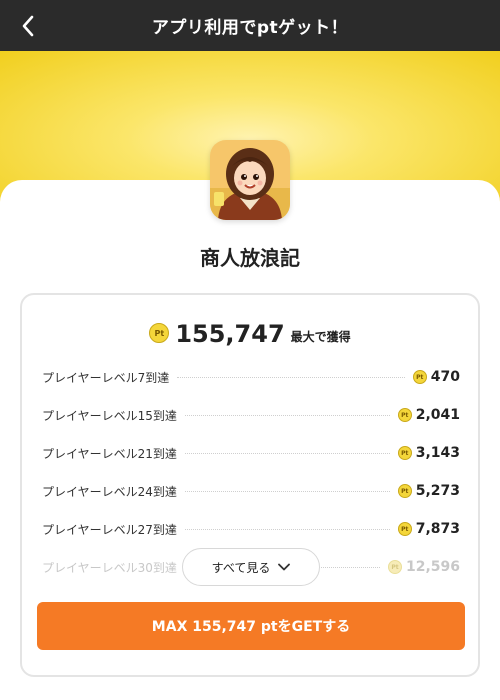  What do you see at coordinates (250, 180) in the screenshot?
I see `app-icon` at bounding box center [250, 180].